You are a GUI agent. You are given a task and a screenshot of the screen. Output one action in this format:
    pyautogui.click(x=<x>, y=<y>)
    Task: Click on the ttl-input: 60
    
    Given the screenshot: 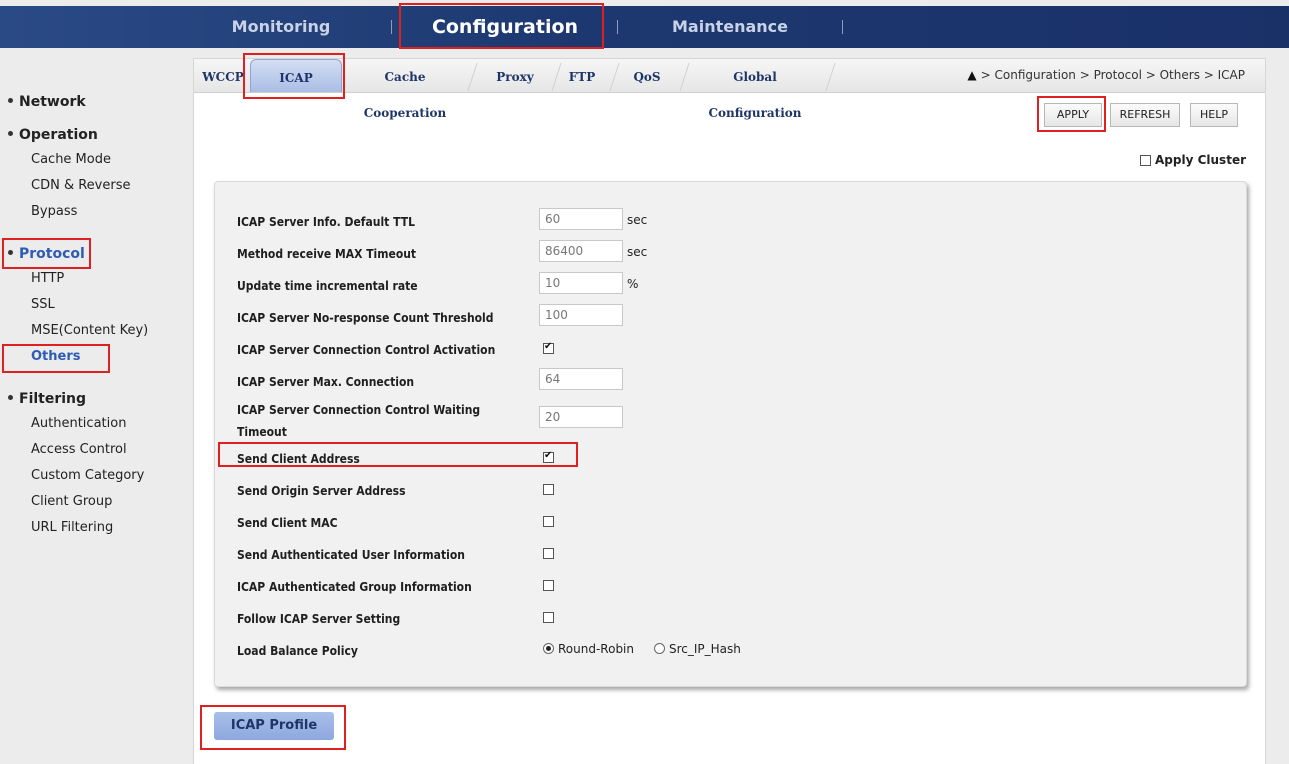 What is the action you would take?
    pyautogui.click(x=581, y=219)
    